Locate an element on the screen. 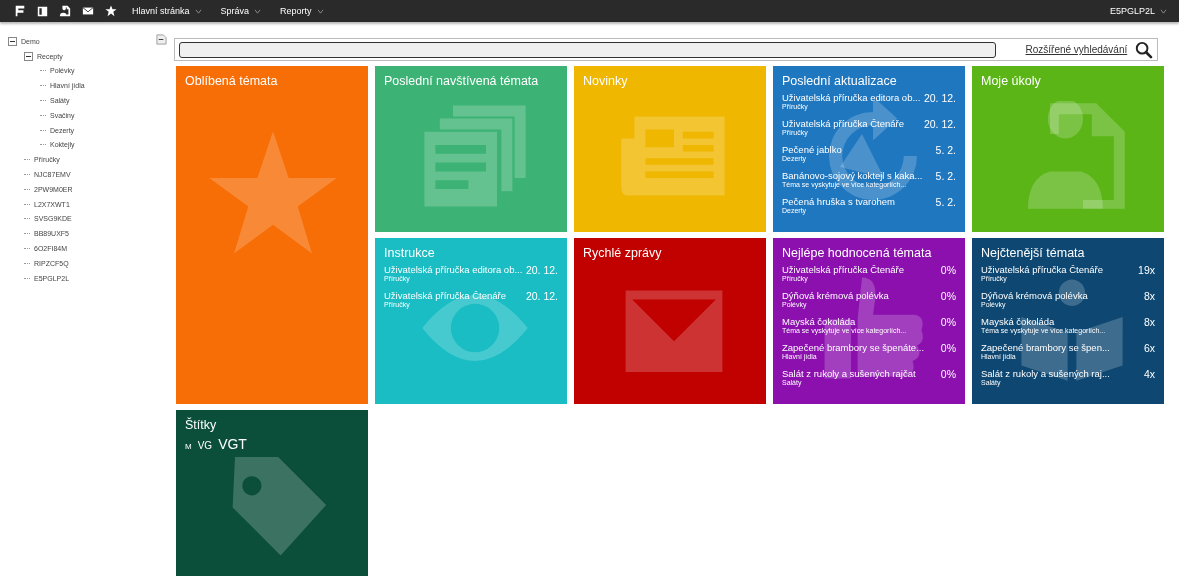 The image size is (1179, 576). collapse-panel-icon is located at coordinates (161, 39).